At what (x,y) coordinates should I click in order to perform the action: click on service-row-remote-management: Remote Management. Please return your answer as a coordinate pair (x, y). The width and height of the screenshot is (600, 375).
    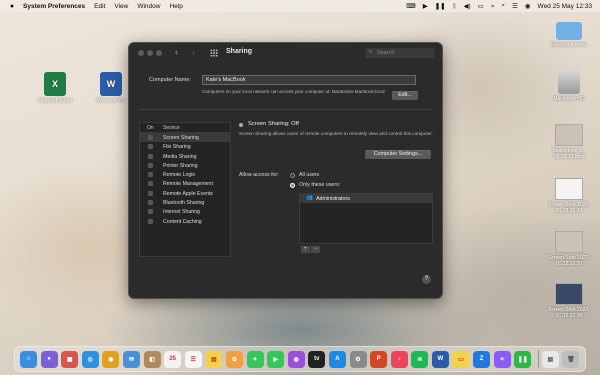
    Looking at the image, I should click on (185, 183).